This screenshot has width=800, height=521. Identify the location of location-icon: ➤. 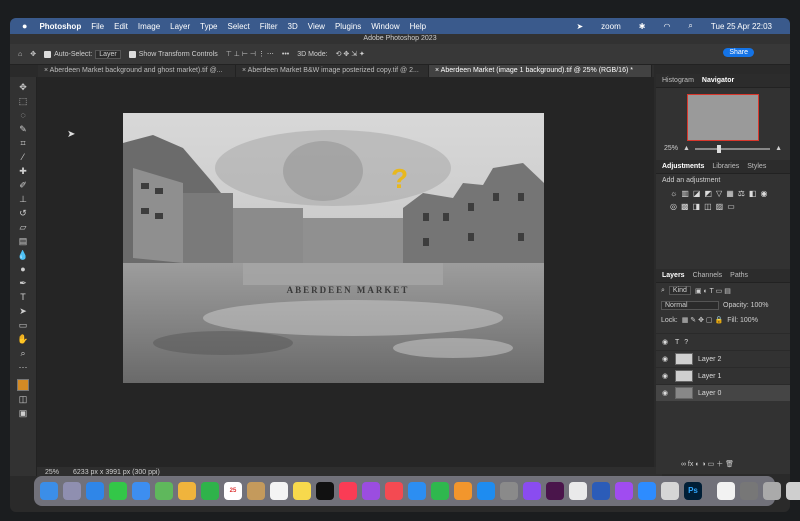
(579, 26).